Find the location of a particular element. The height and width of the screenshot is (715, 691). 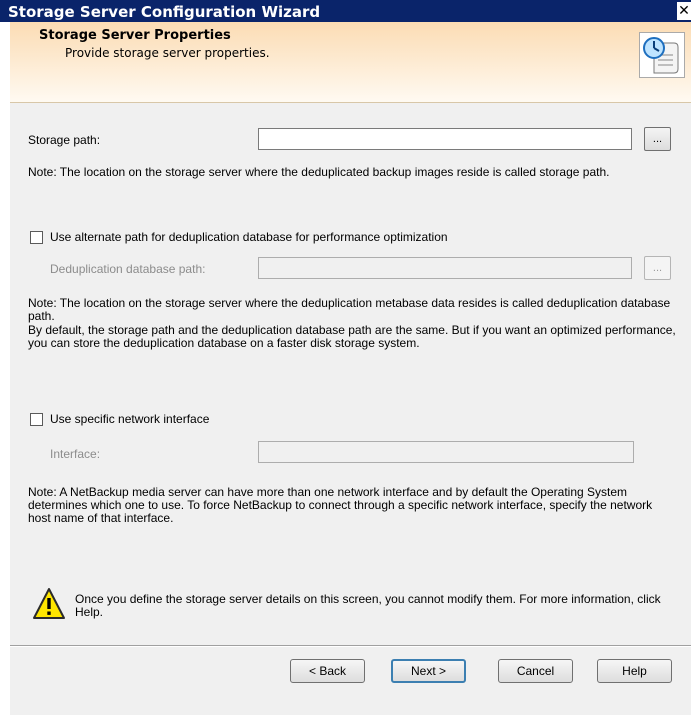

dedup-alternate-path-checkbox is located at coordinates (36, 237).